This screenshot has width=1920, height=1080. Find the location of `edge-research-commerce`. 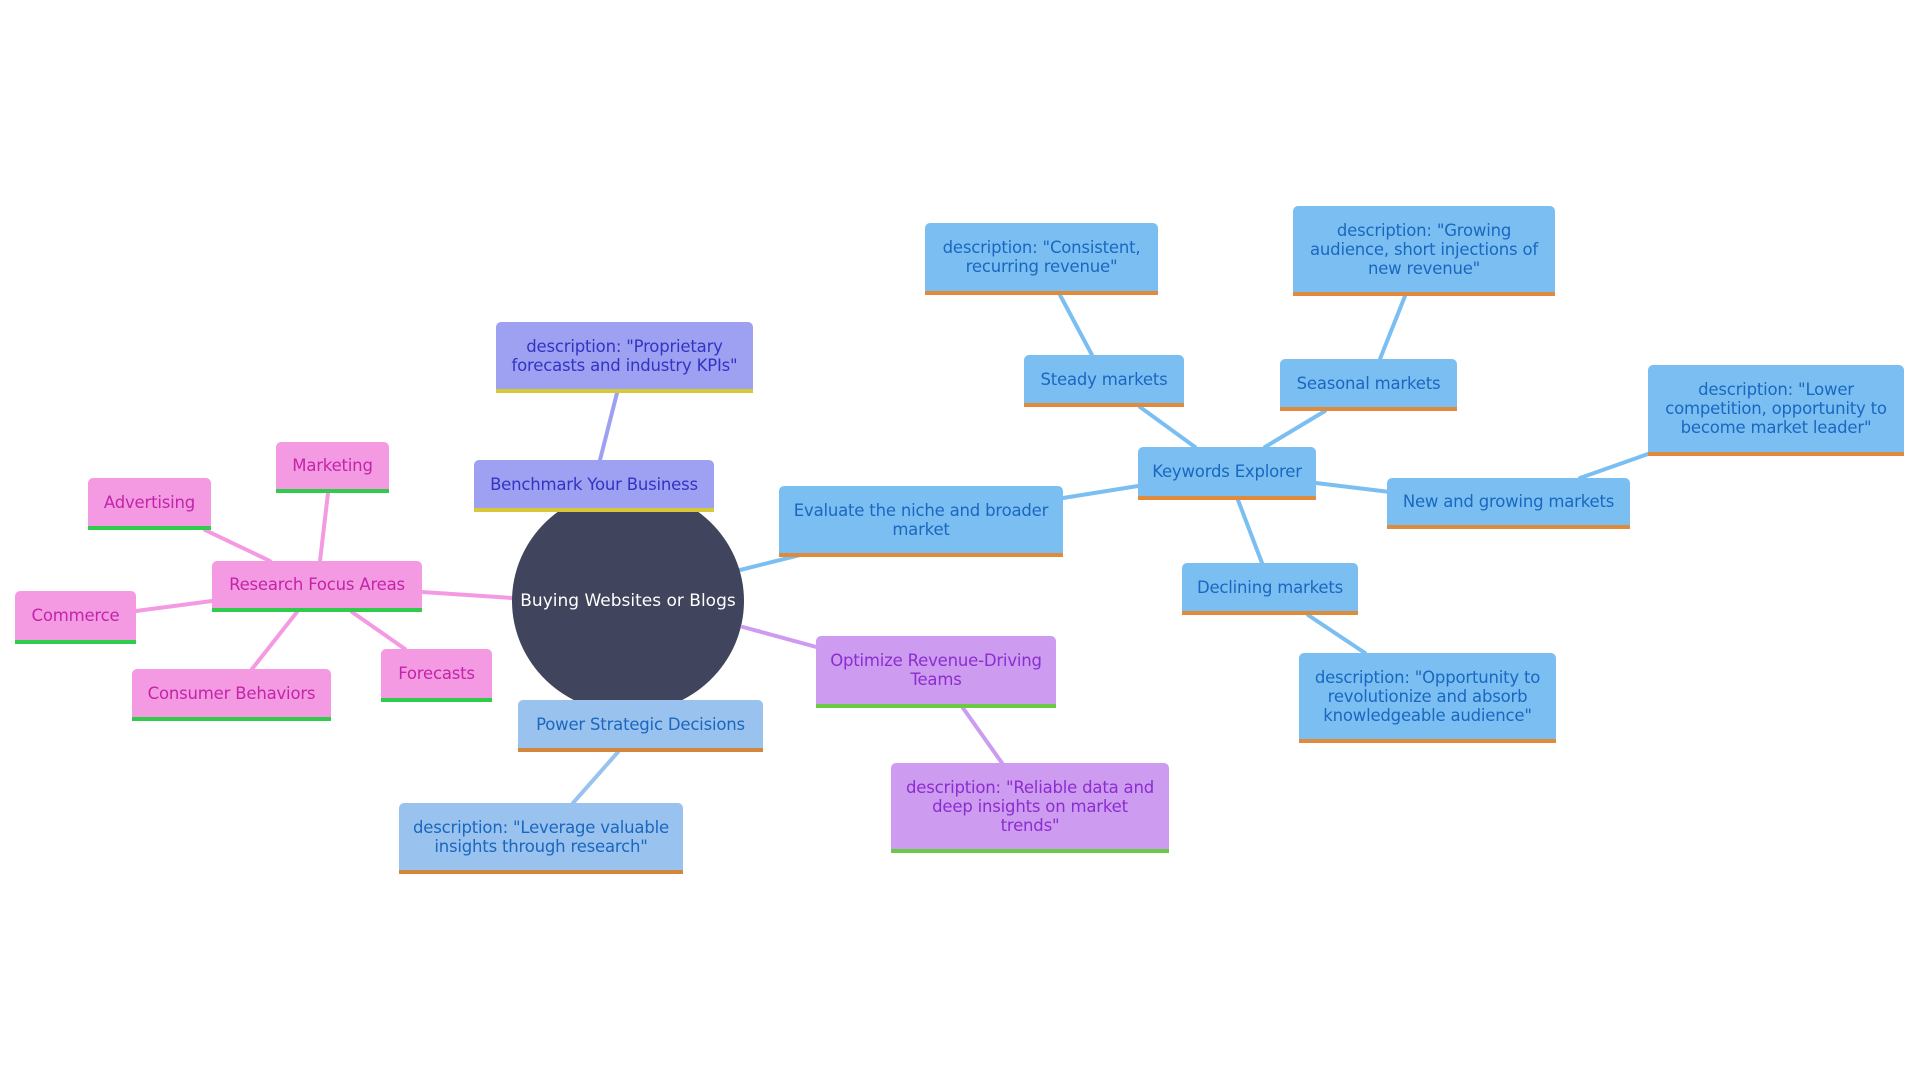

edge-research-commerce is located at coordinates (174, 606).